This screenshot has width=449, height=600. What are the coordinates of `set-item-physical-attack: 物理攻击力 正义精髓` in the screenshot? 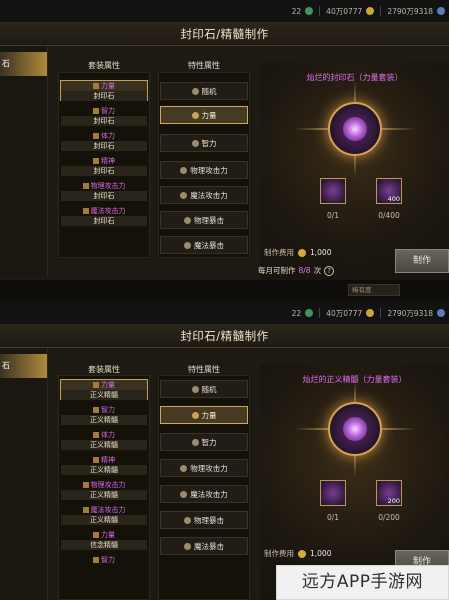 It's located at (104, 489).